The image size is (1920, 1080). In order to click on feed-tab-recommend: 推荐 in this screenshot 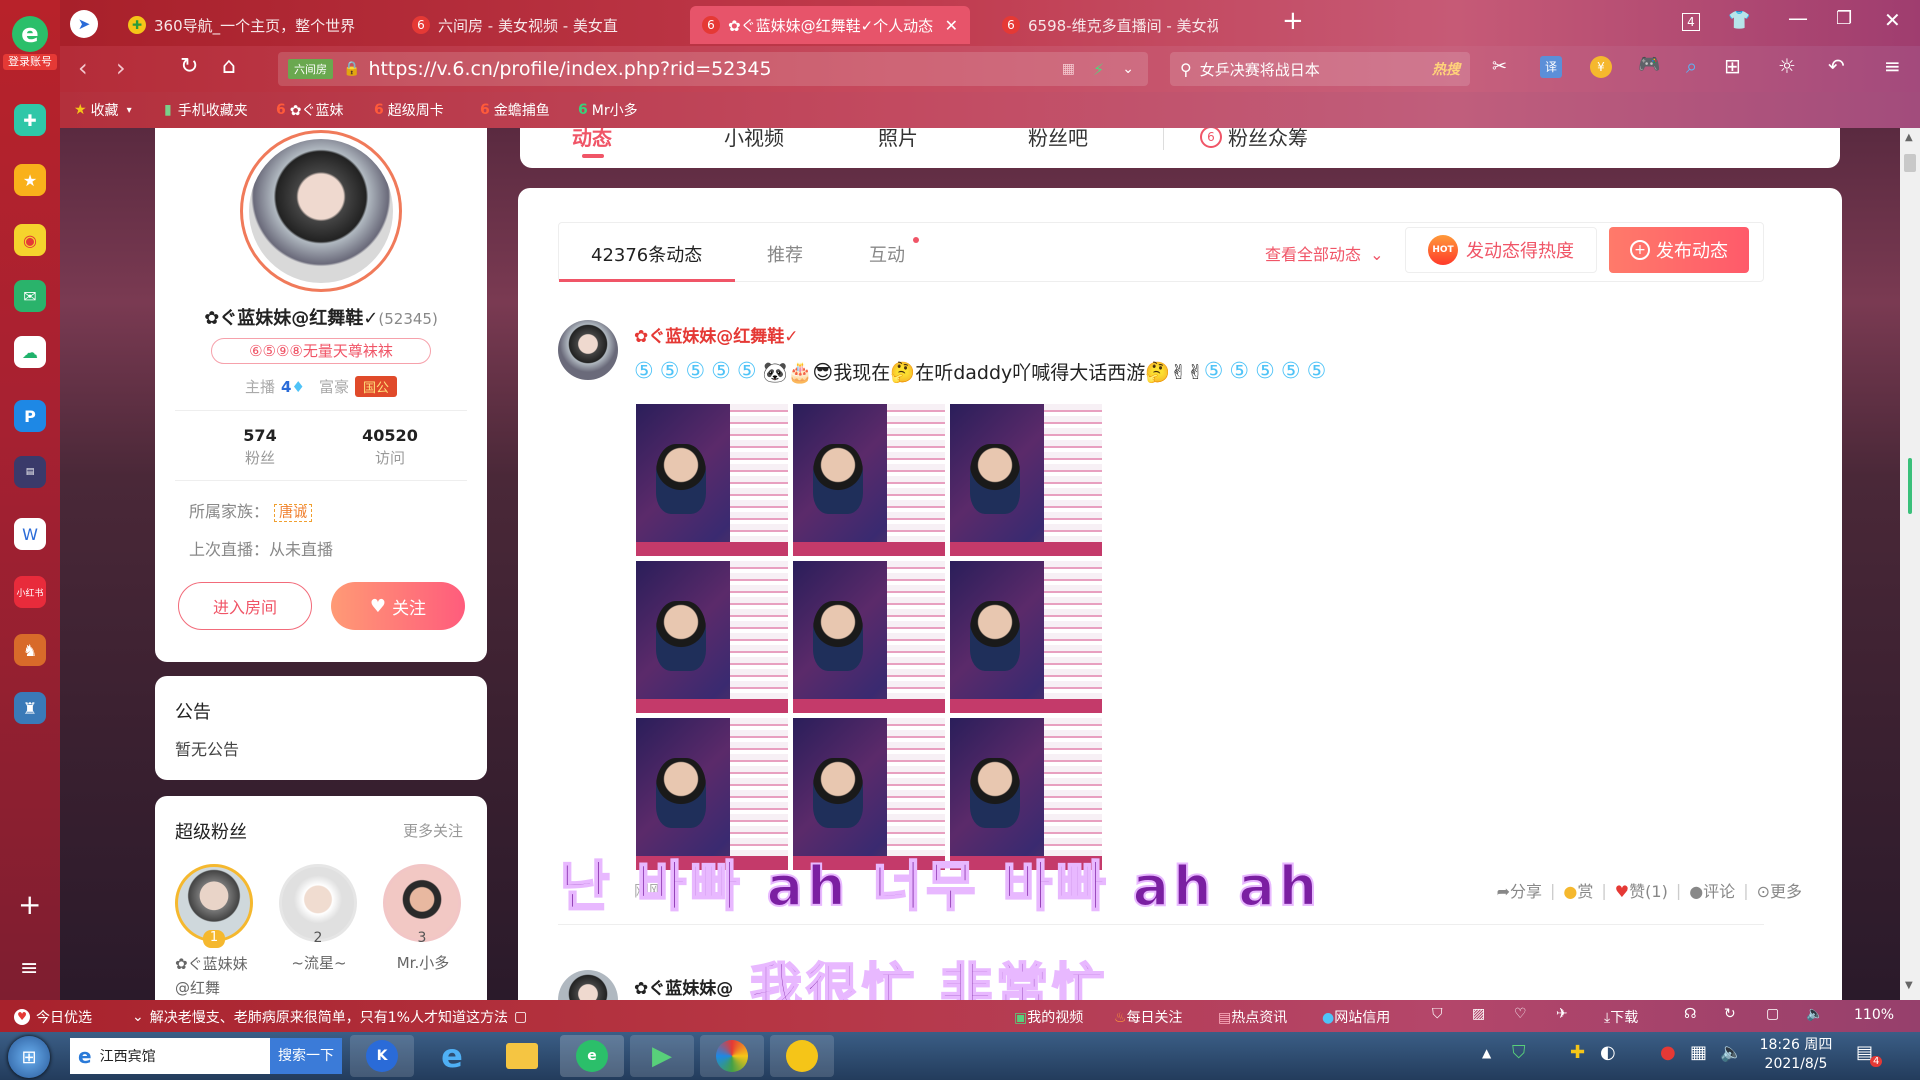, I will do `click(785, 254)`.